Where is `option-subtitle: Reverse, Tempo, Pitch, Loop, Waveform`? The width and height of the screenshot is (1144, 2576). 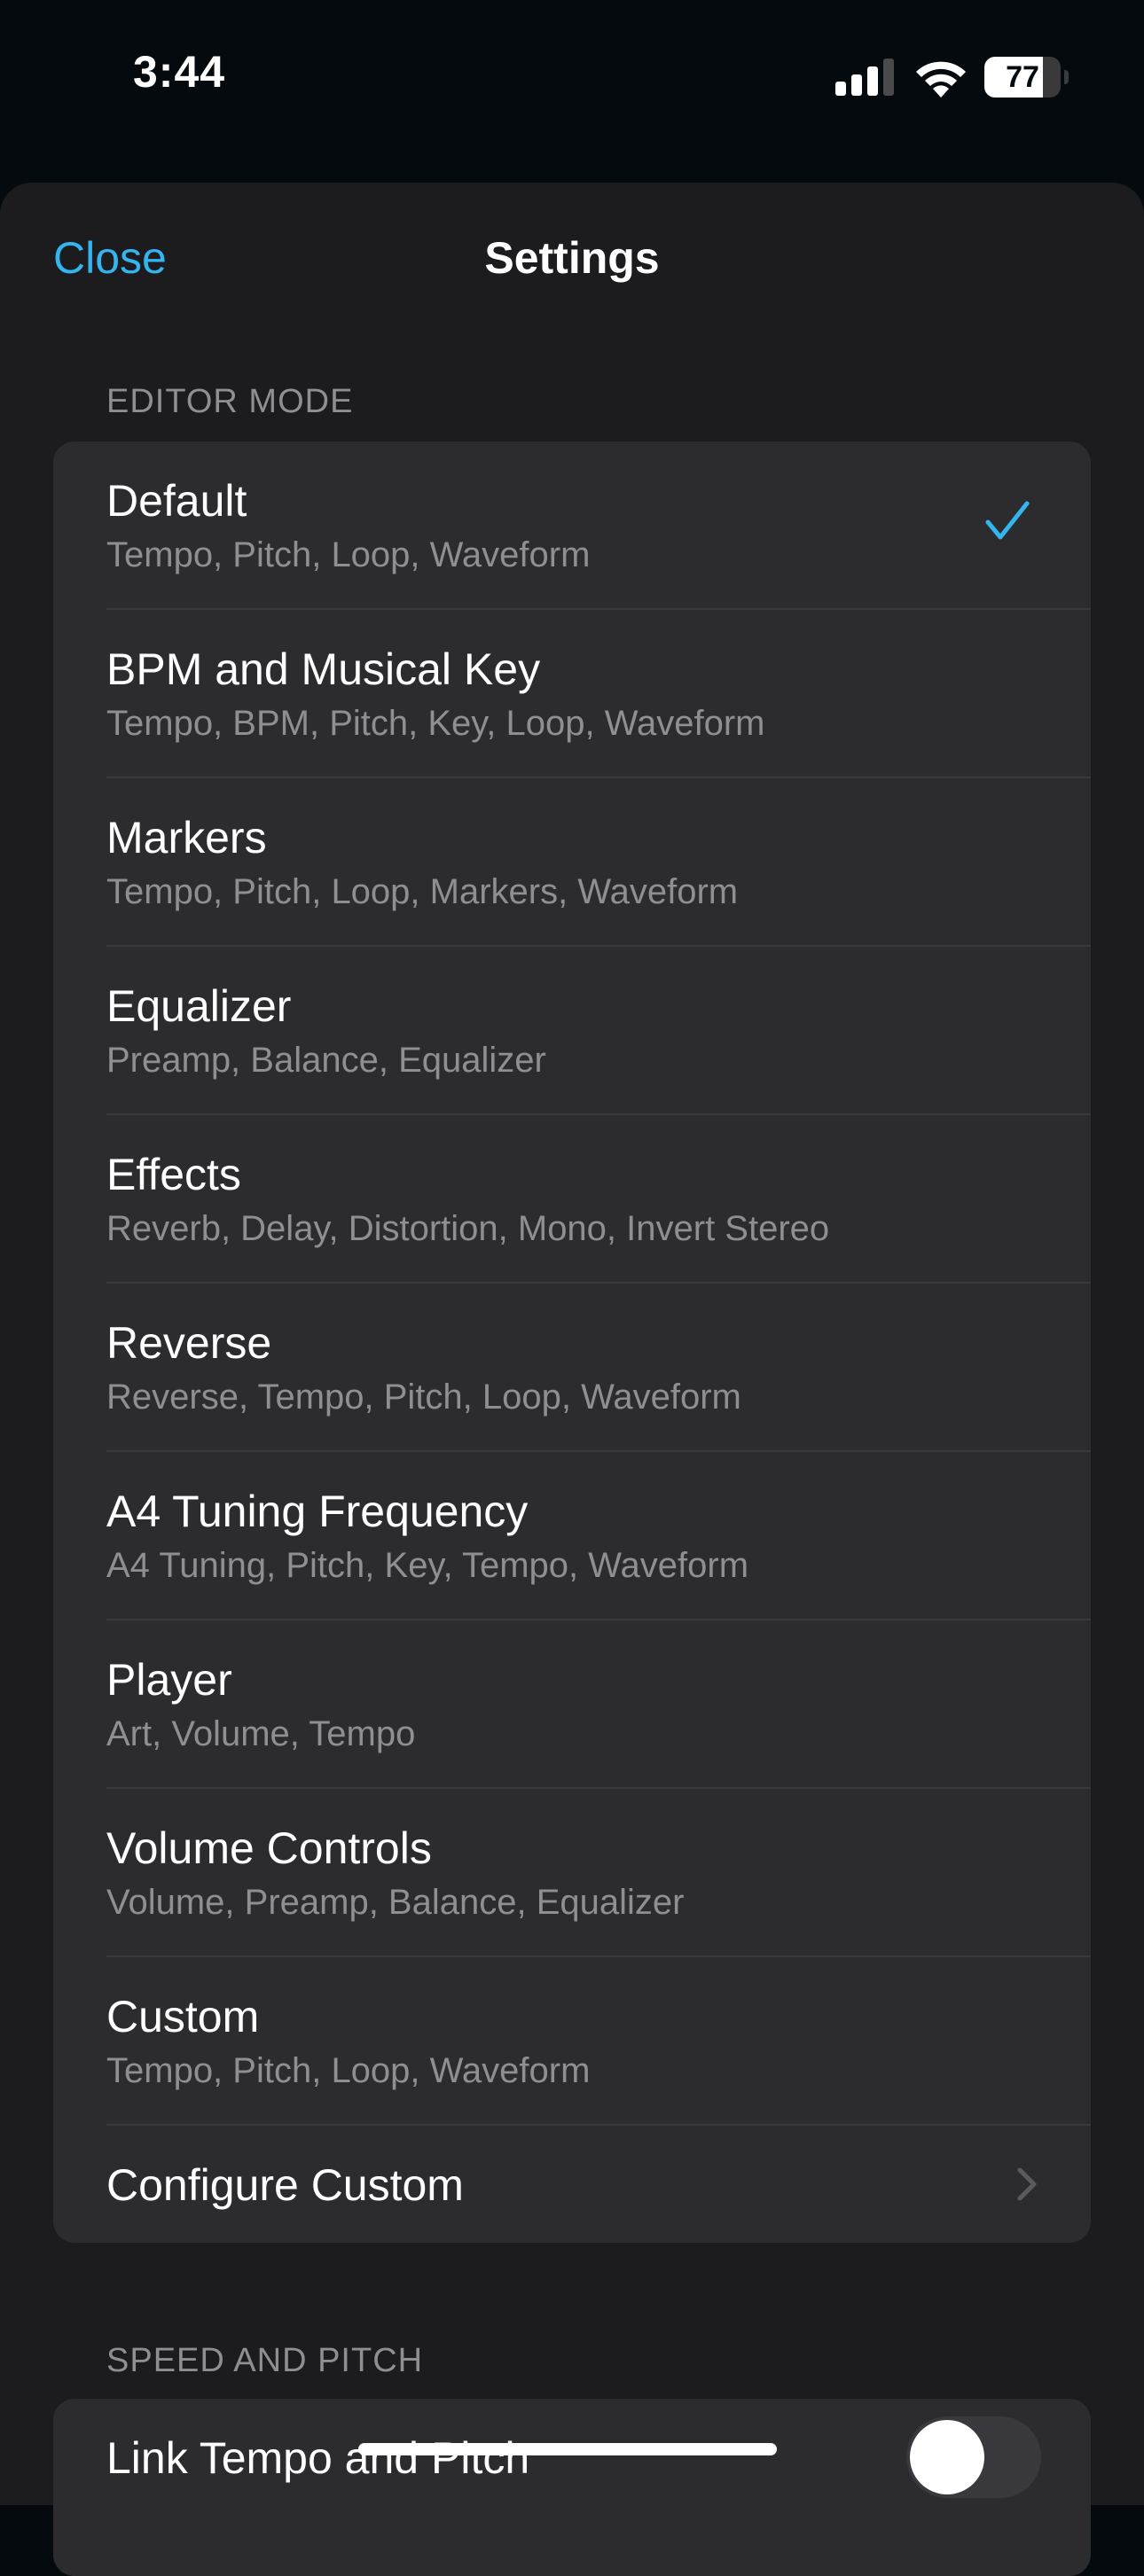
option-subtitle: Reverse, Tempo, Pitch, Loop, Waveform is located at coordinates (424, 1397).